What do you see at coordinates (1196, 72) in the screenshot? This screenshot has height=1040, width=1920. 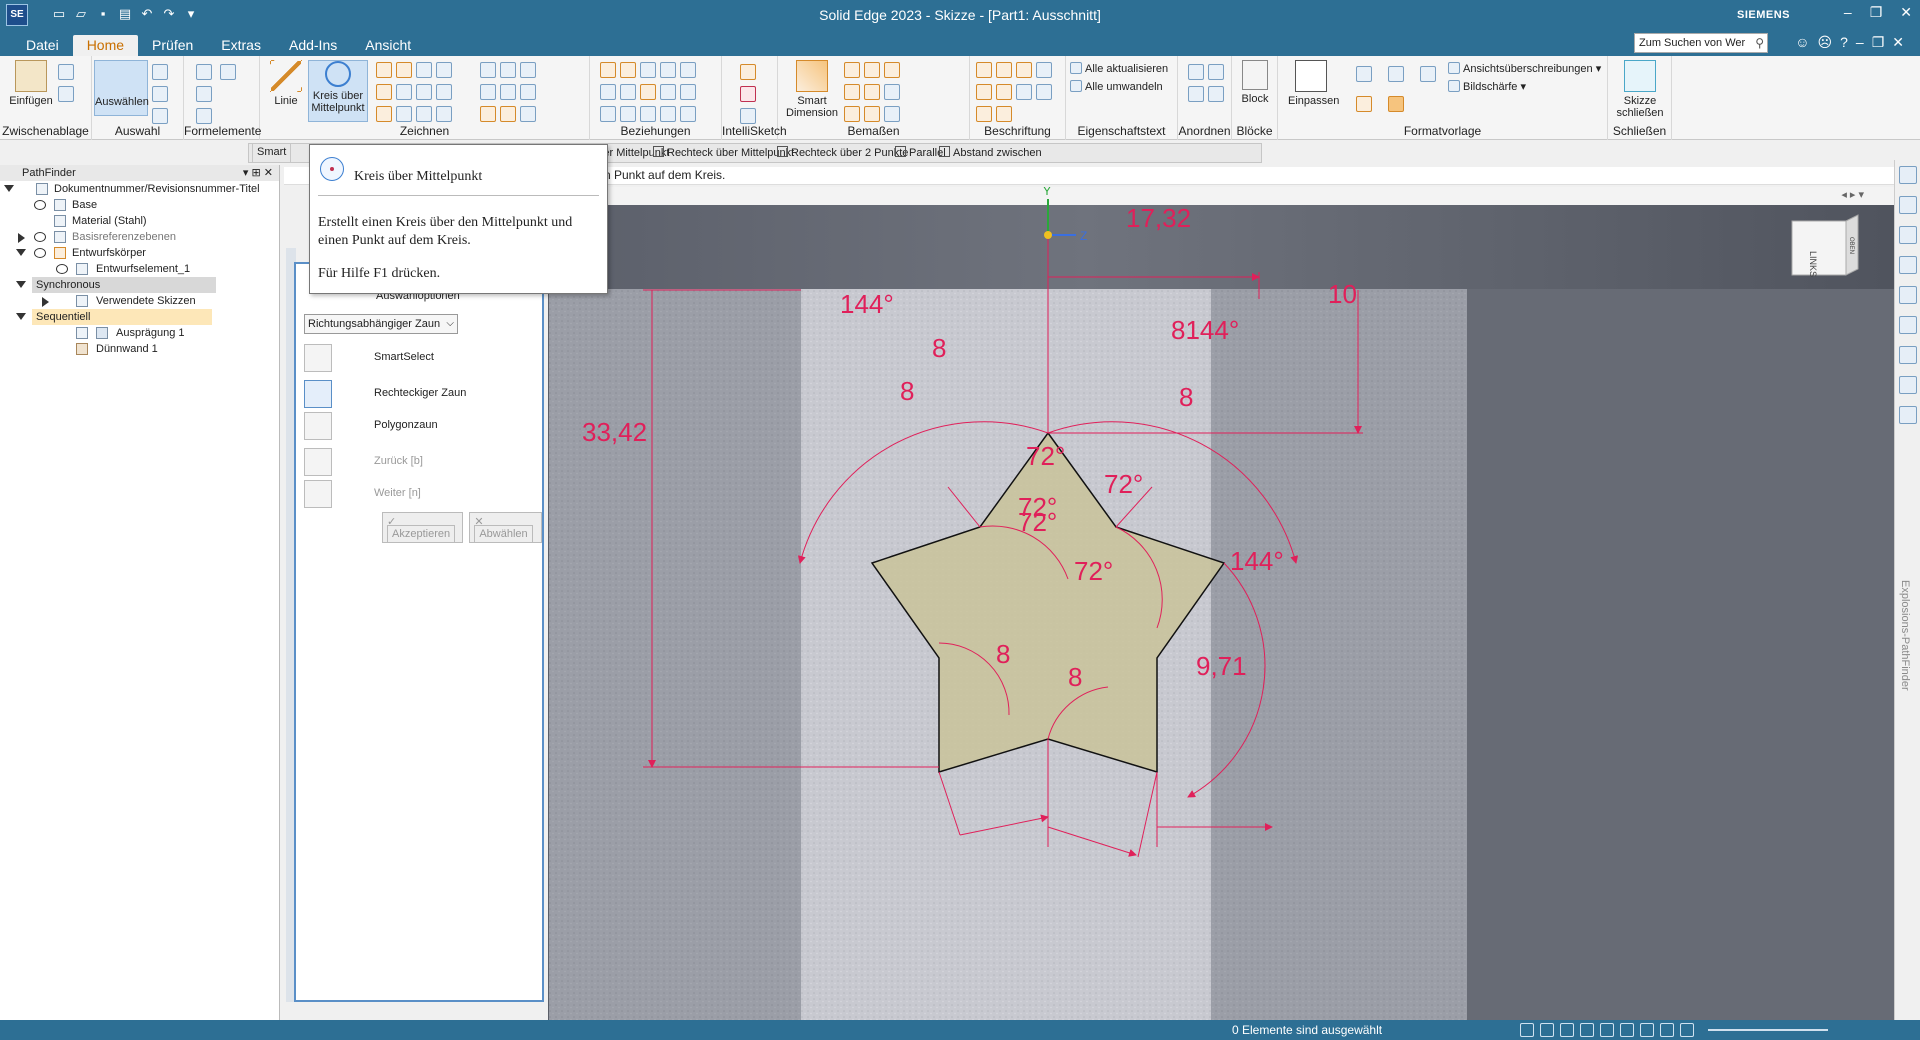 I see `bring-front-icon` at bounding box center [1196, 72].